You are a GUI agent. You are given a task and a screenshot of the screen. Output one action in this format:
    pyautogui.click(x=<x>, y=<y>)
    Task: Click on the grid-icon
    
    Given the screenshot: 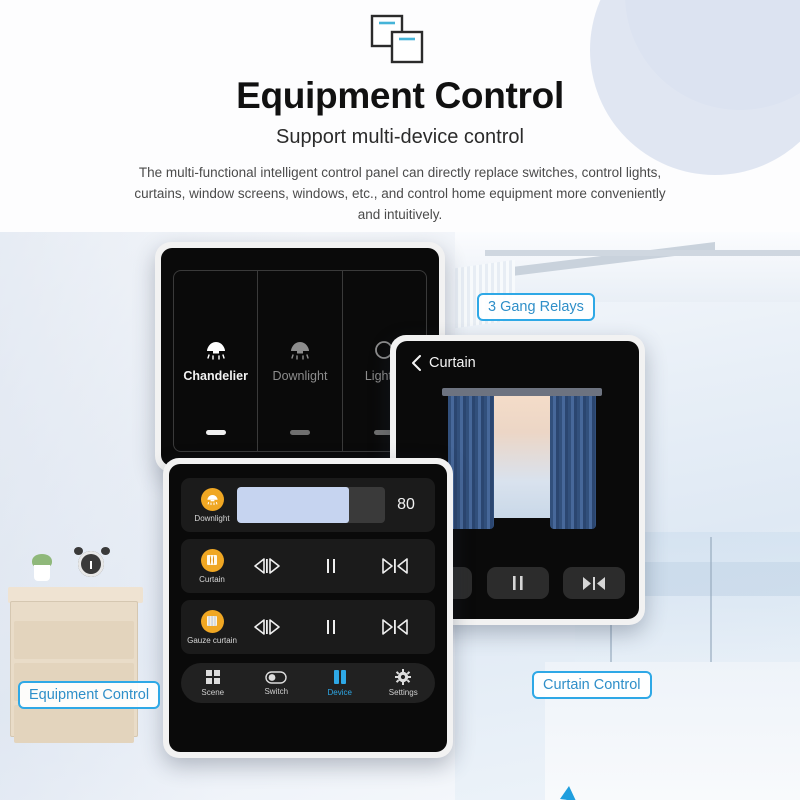 What is the action you would take?
    pyautogui.click(x=212, y=677)
    